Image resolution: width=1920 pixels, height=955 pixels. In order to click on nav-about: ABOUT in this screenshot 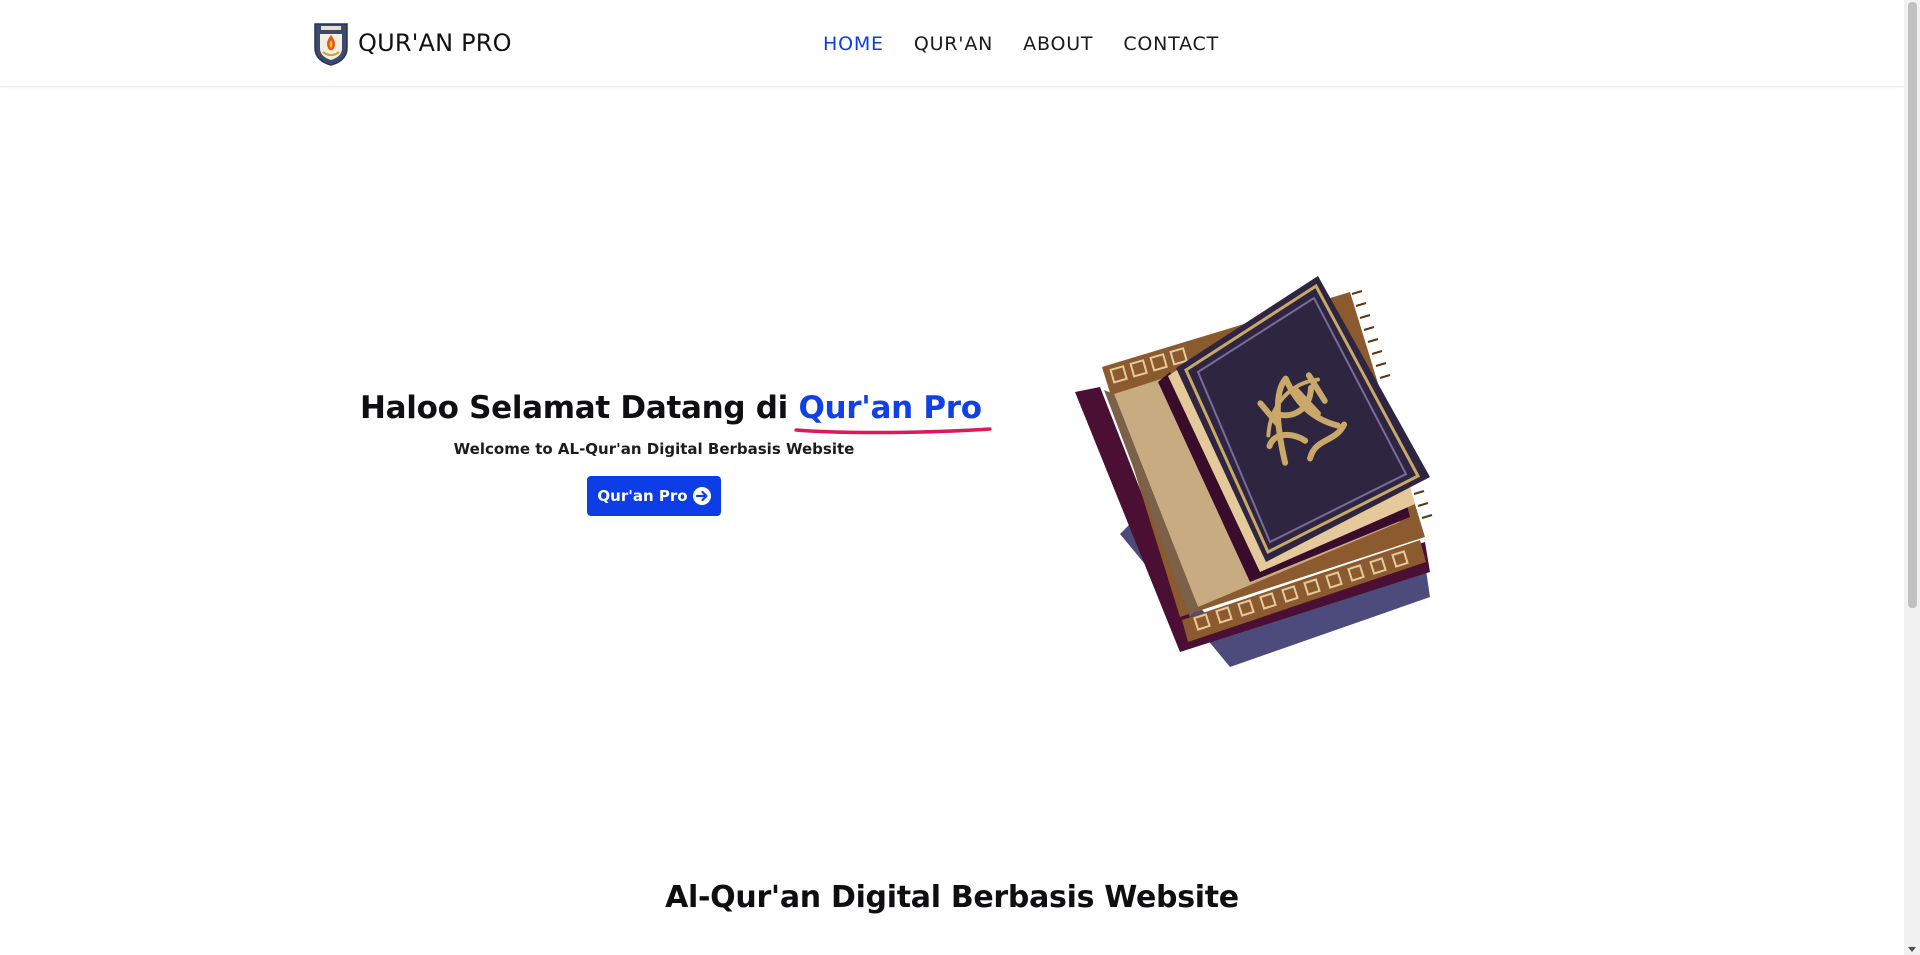, I will do `click(1058, 44)`.